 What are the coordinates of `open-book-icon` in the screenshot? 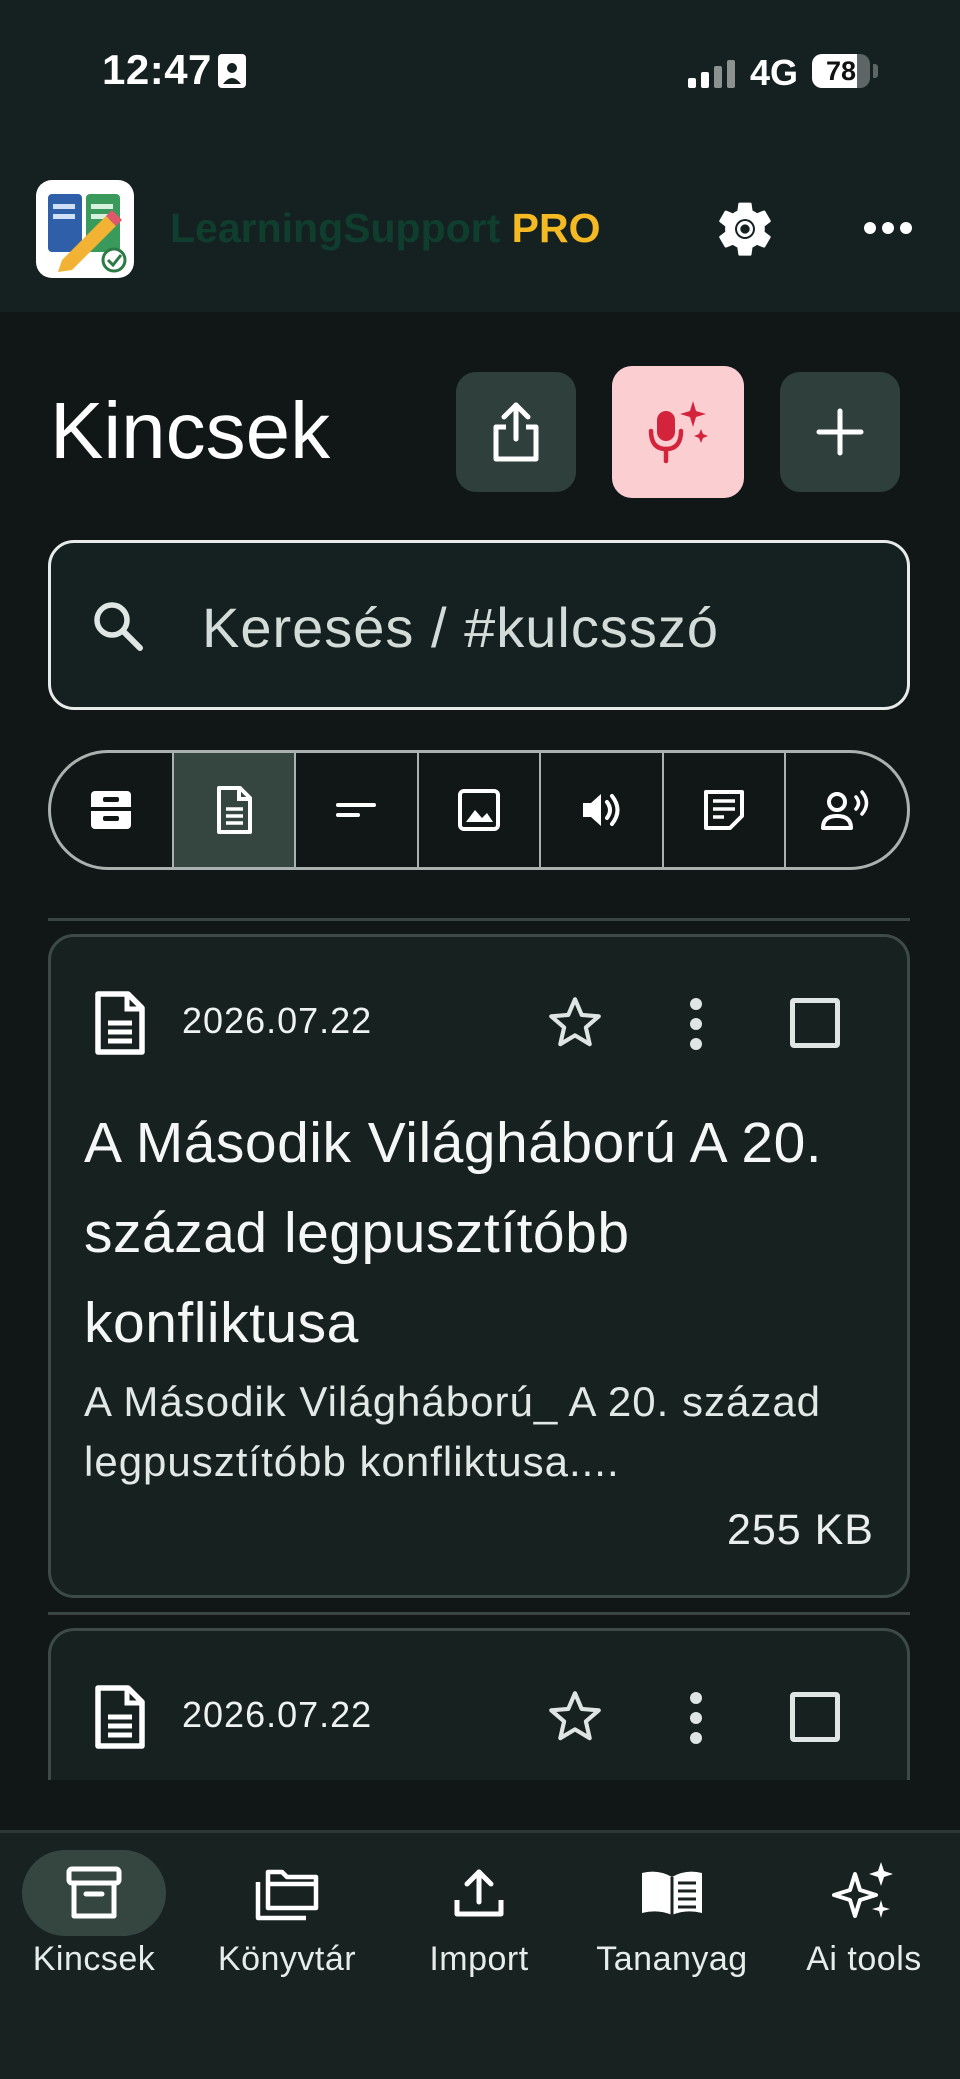 It's located at (672, 1893).